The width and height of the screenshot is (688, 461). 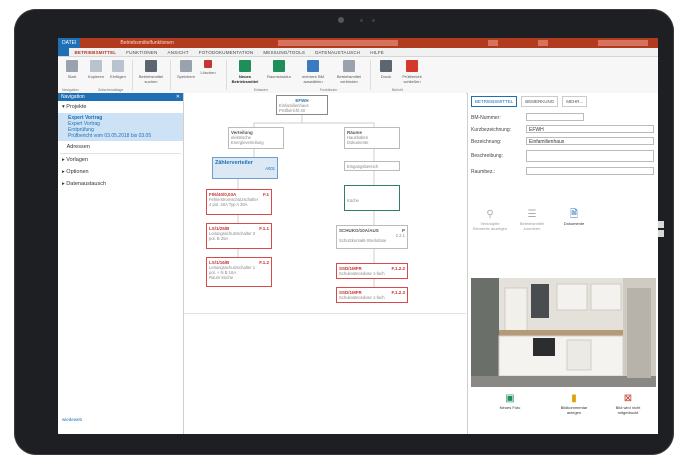 I want to click on home-icon, so click(x=72, y=66).